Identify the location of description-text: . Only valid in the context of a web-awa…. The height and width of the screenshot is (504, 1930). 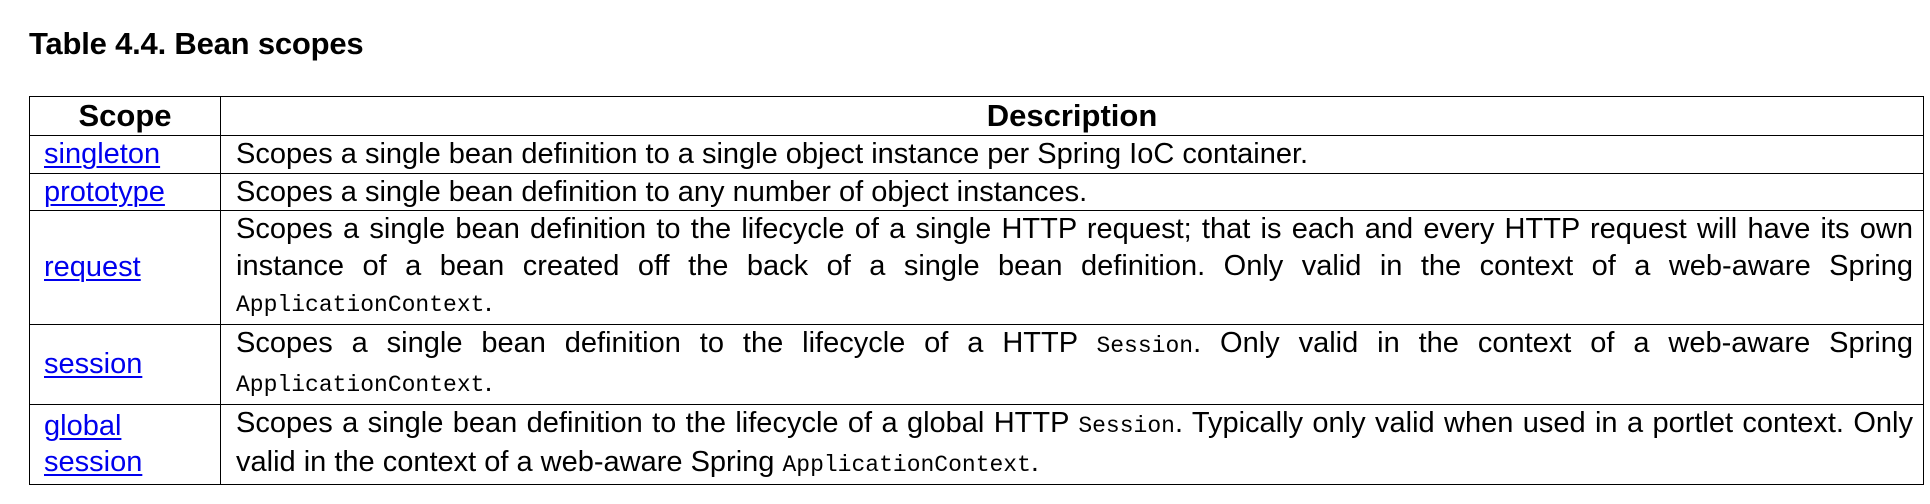
(1553, 342).